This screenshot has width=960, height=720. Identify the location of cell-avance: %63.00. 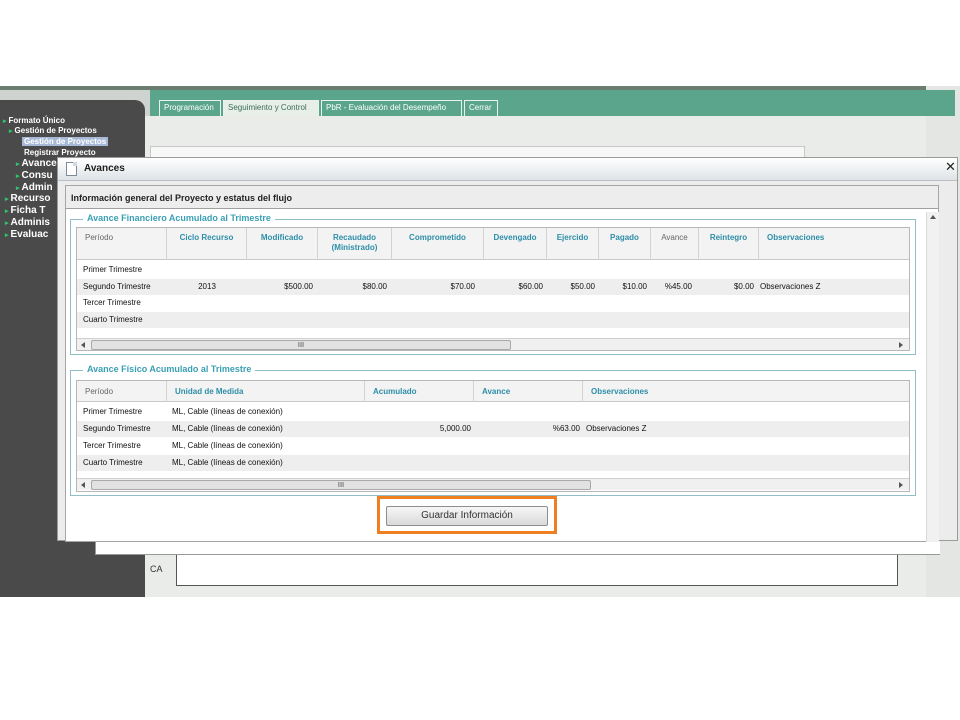
(566, 428).